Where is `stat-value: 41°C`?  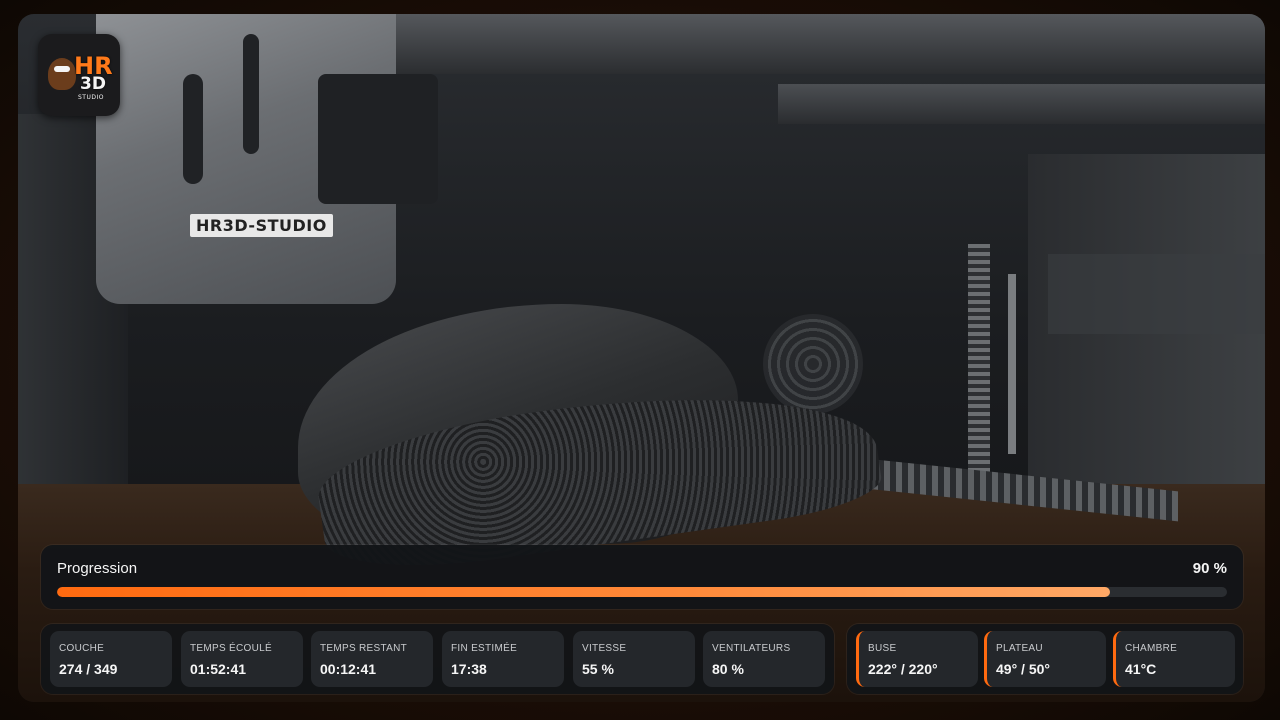
stat-value: 41°C is located at coordinates (1141, 669).